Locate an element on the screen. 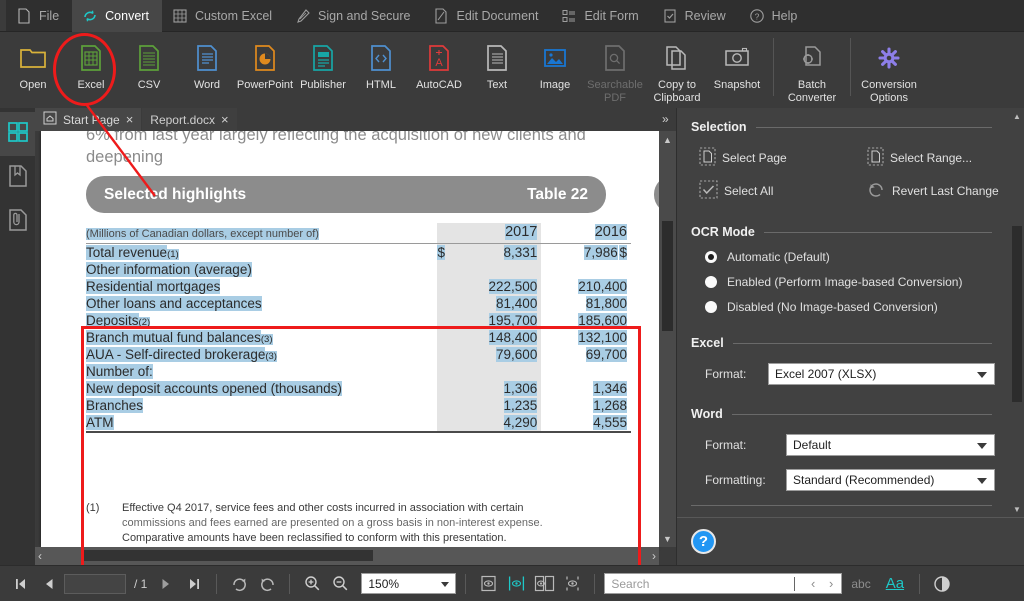 The height and width of the screenshot is (601, 1024). select-page-button: Select Page is located at coordinates (783, 158).